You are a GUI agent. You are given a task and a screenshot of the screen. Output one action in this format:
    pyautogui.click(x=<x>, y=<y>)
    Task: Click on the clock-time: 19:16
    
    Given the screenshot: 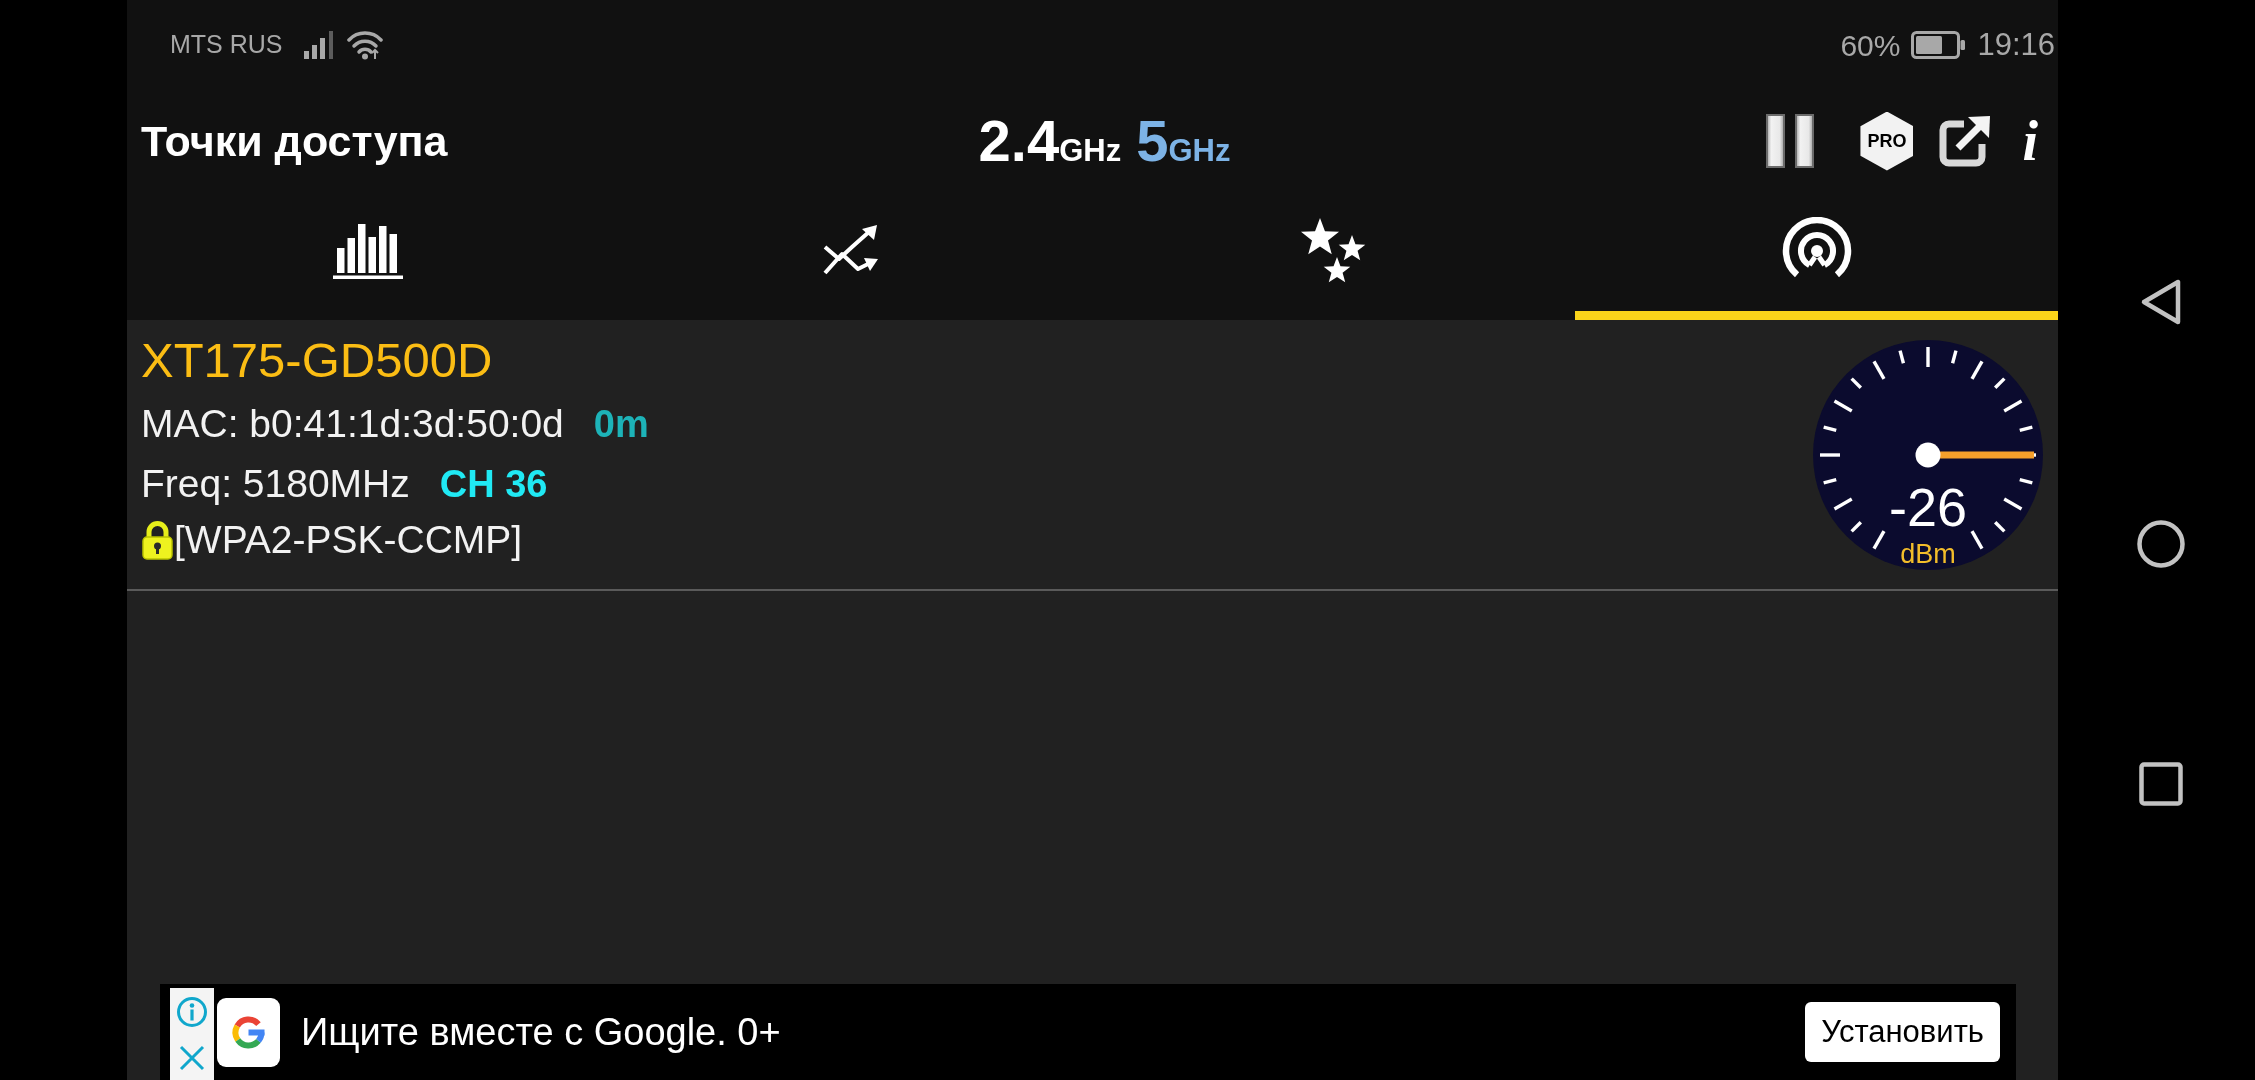 What is the action you would take?
    pyautogui.click(x=2016, y=44)
    